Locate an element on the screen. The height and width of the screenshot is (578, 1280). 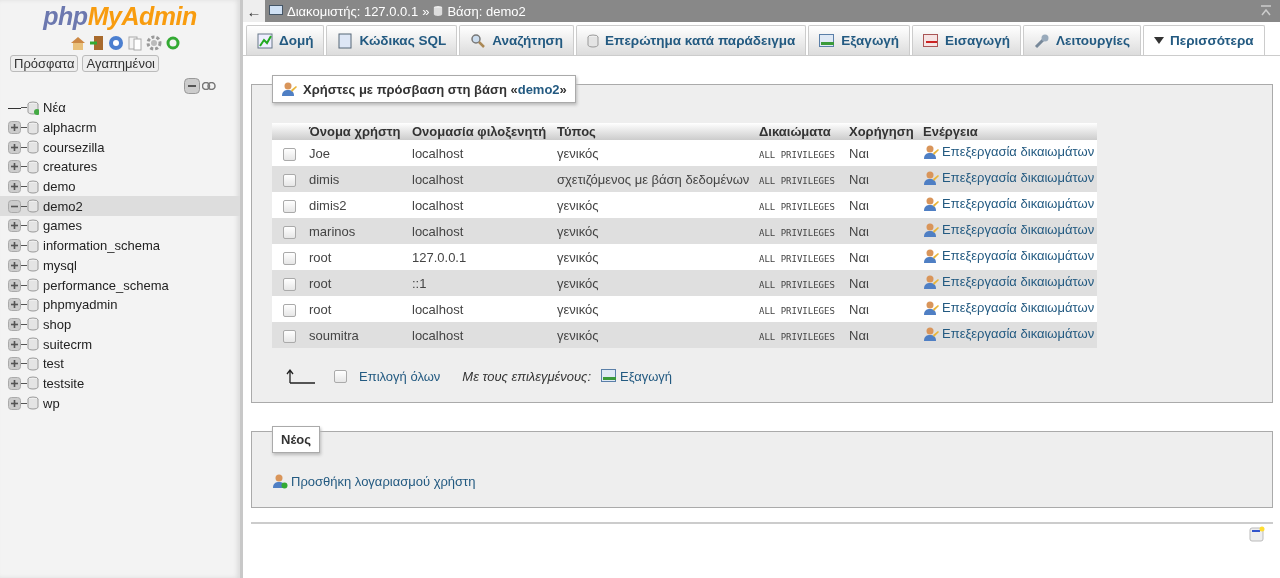
tree-item: performance_schema is located at coordinates (120, 285).